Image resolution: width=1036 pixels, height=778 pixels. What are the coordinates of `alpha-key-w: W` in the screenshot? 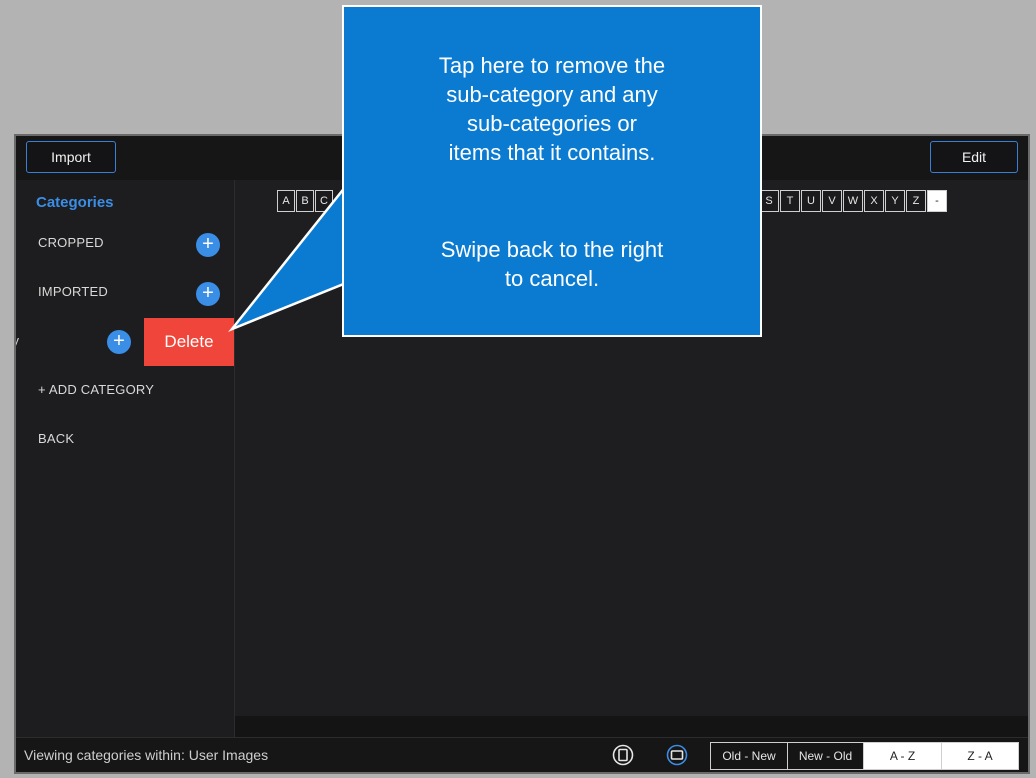 It's located at (853, 201).